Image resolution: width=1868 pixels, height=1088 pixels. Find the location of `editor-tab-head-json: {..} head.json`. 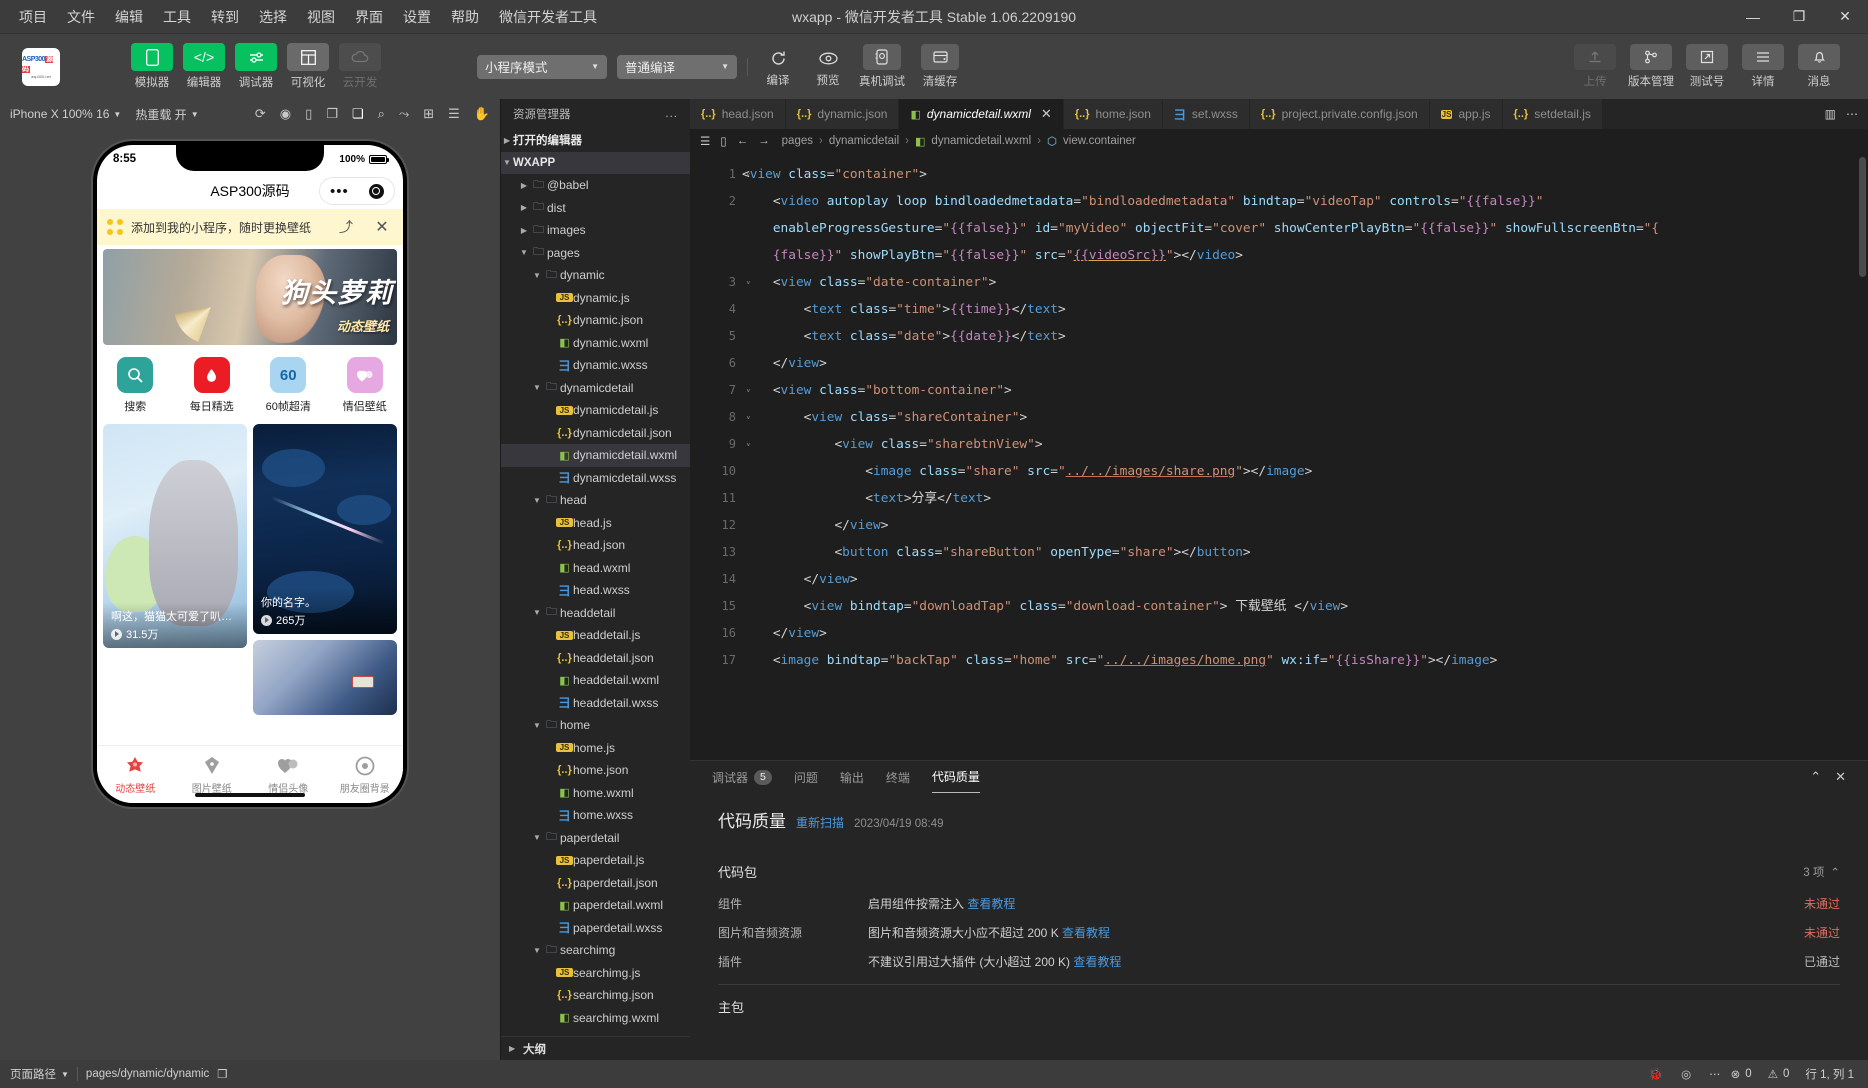

editor-tab-head-json: {..} head.json is located at coordinates (738, 114).